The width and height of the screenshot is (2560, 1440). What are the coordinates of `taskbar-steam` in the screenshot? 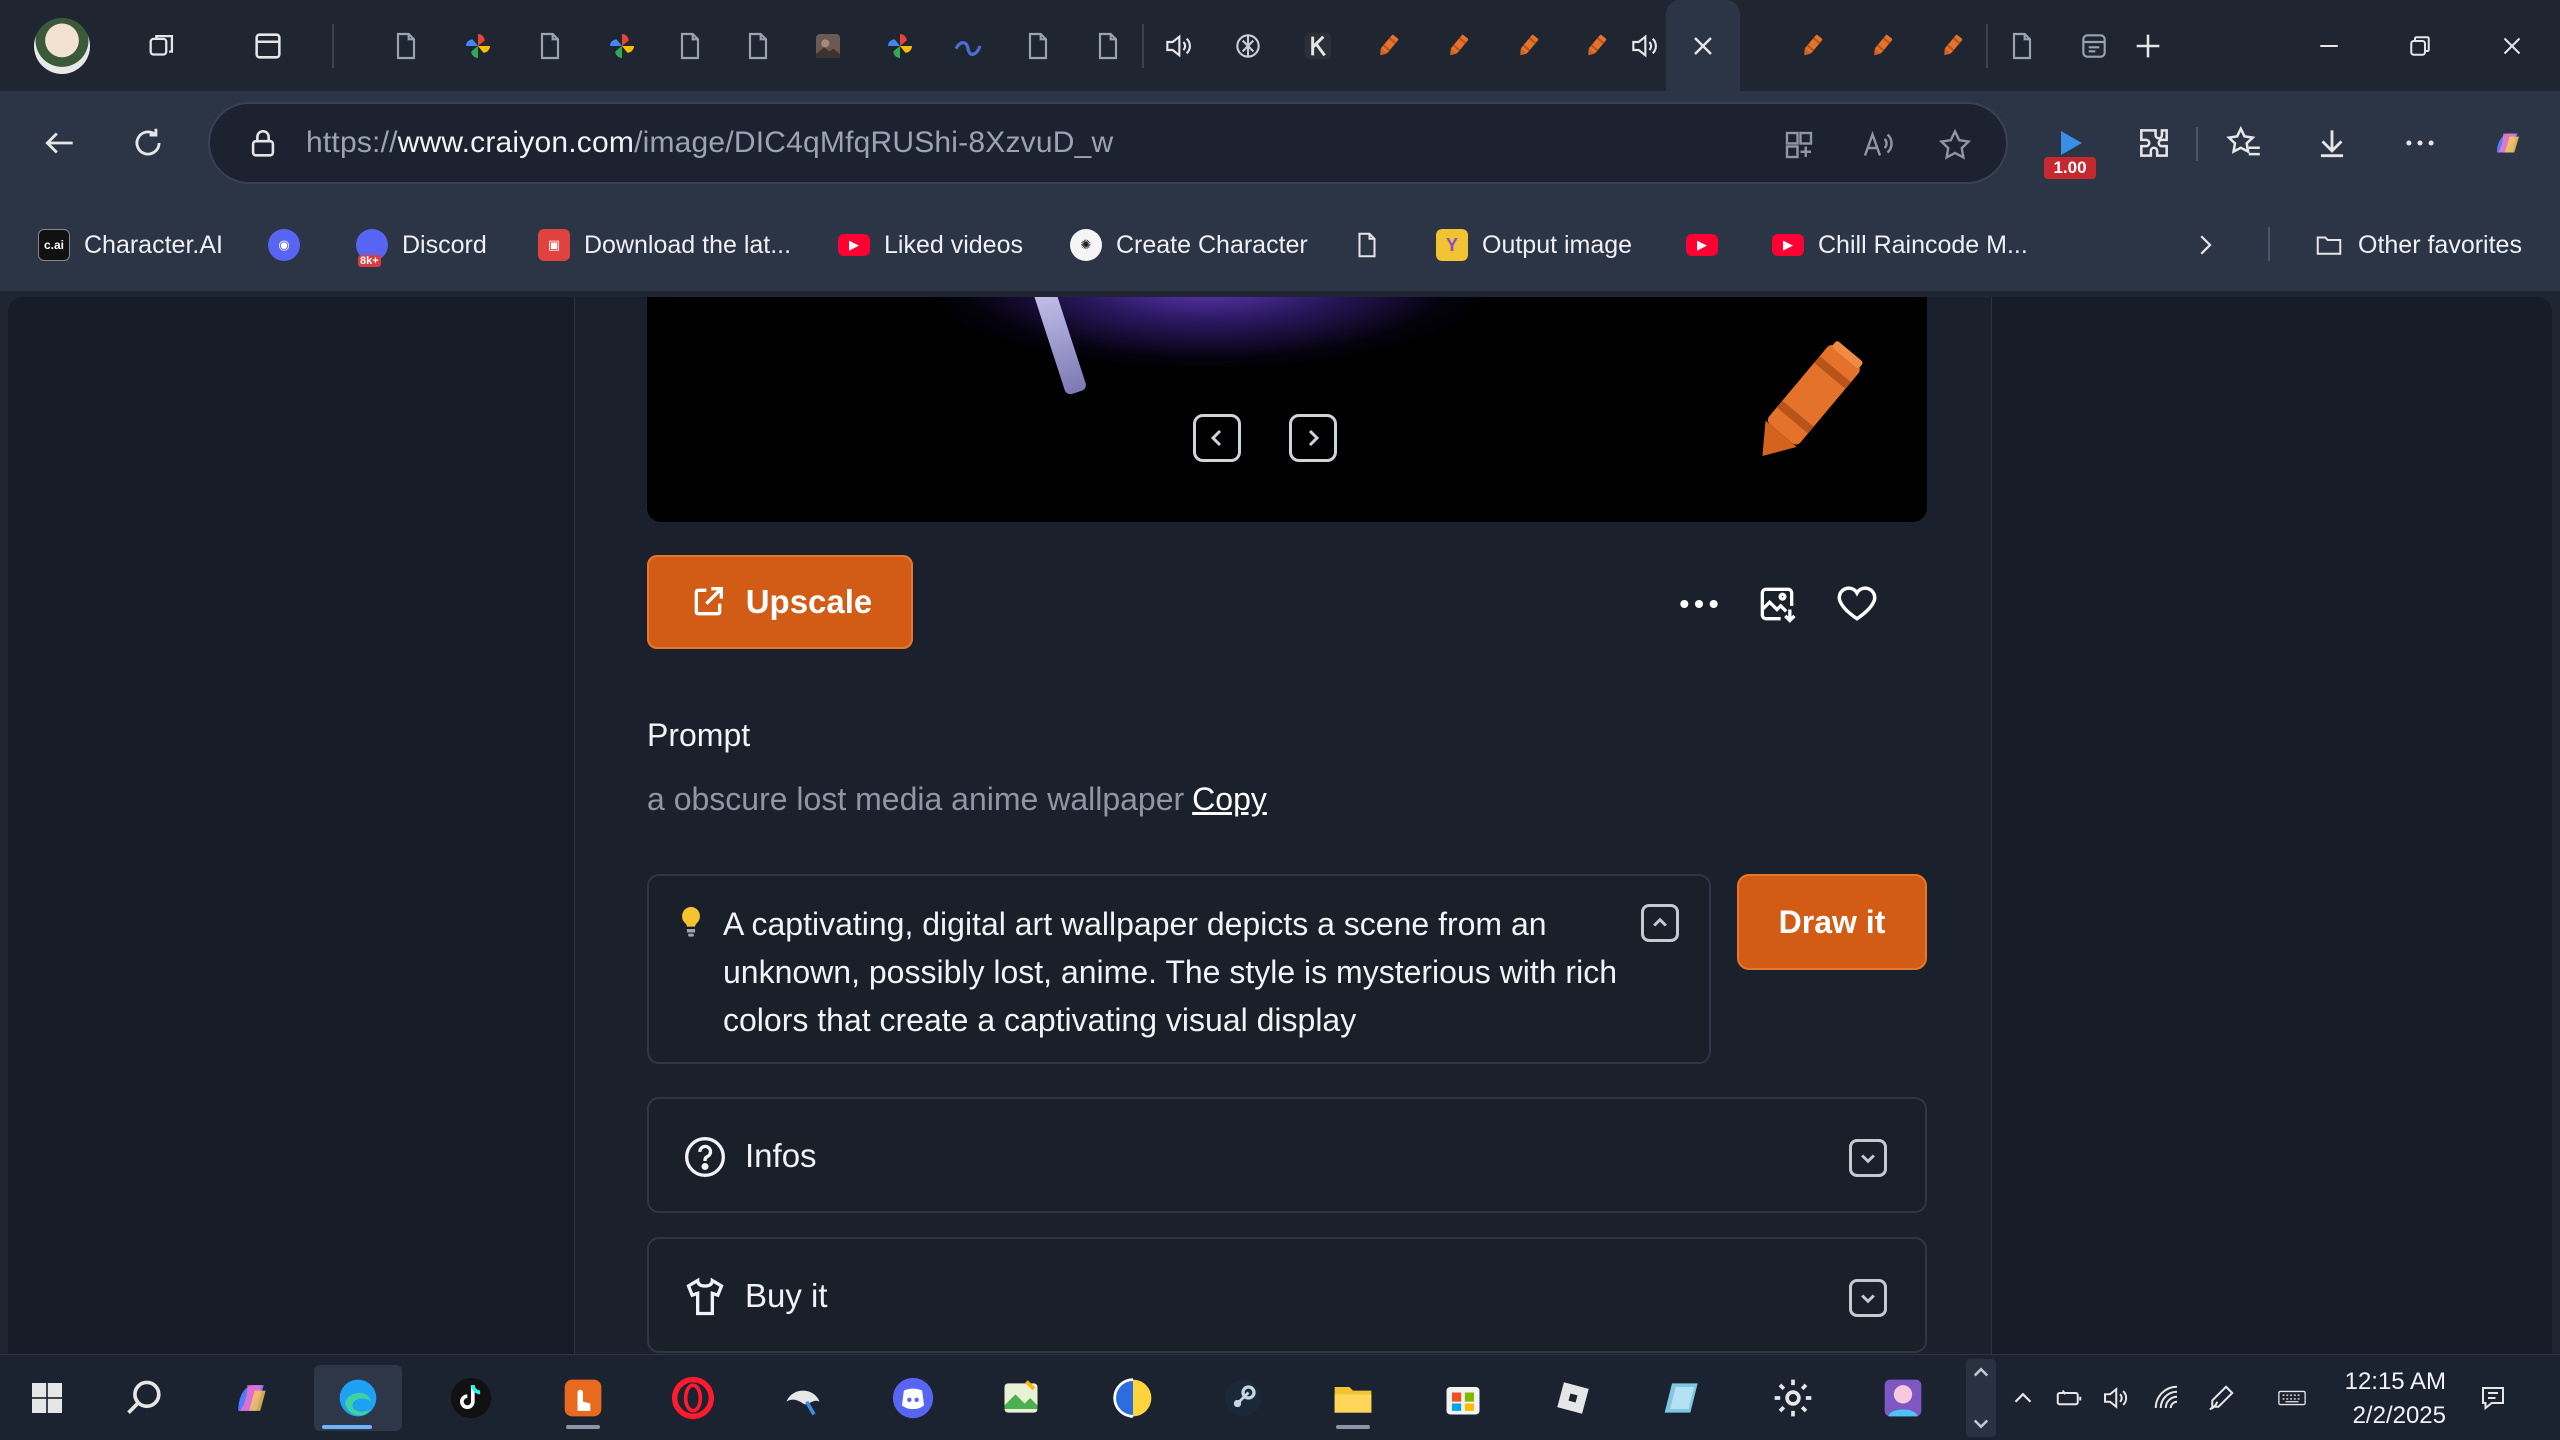 It's located at (1243, 1398).